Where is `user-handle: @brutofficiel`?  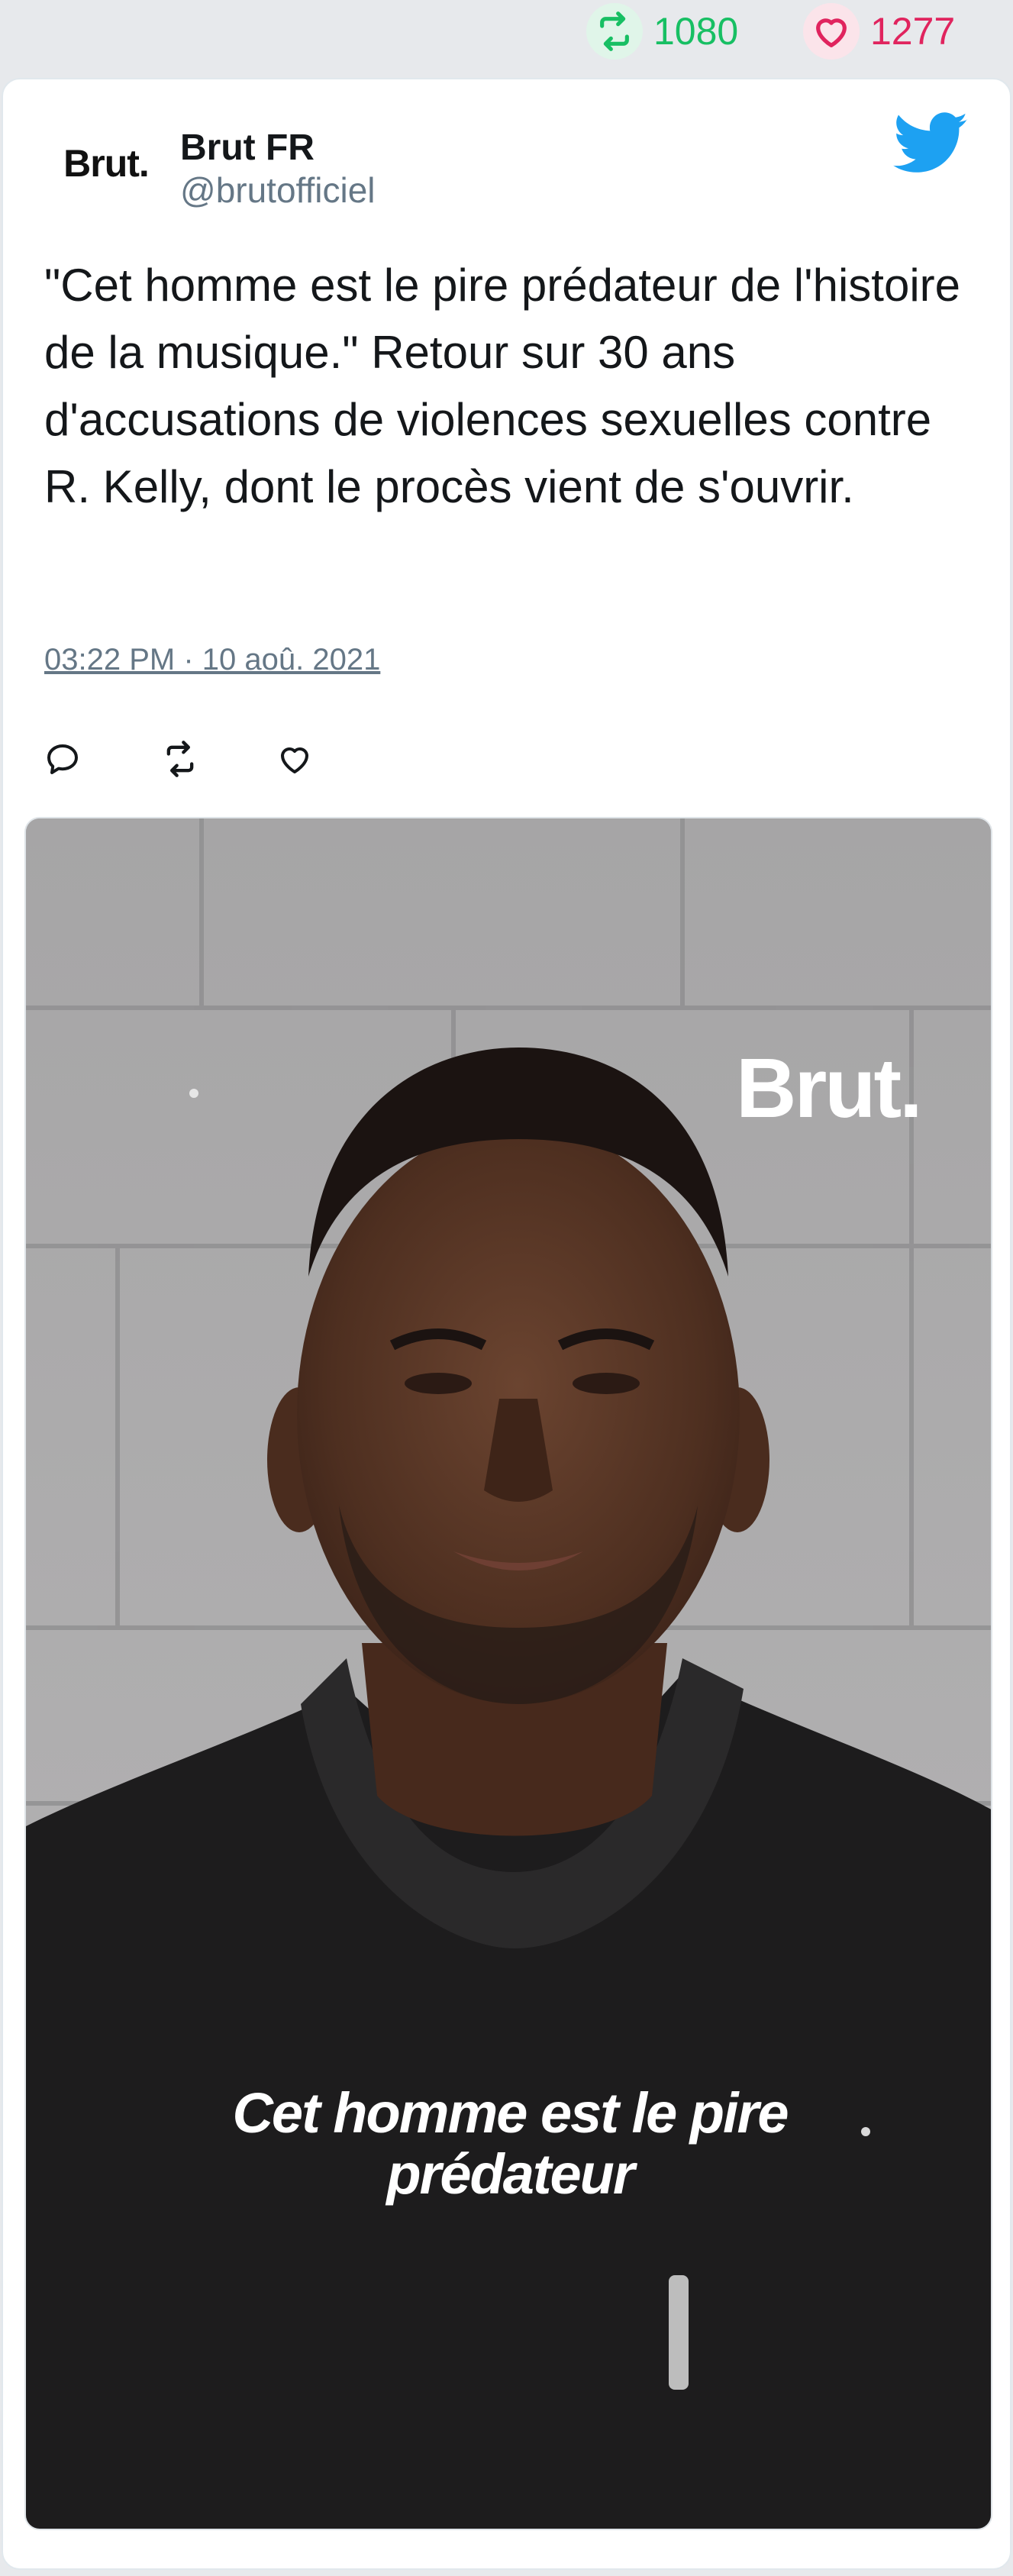 user-handle: @brutofficiel is located at coordinates (278, 190).